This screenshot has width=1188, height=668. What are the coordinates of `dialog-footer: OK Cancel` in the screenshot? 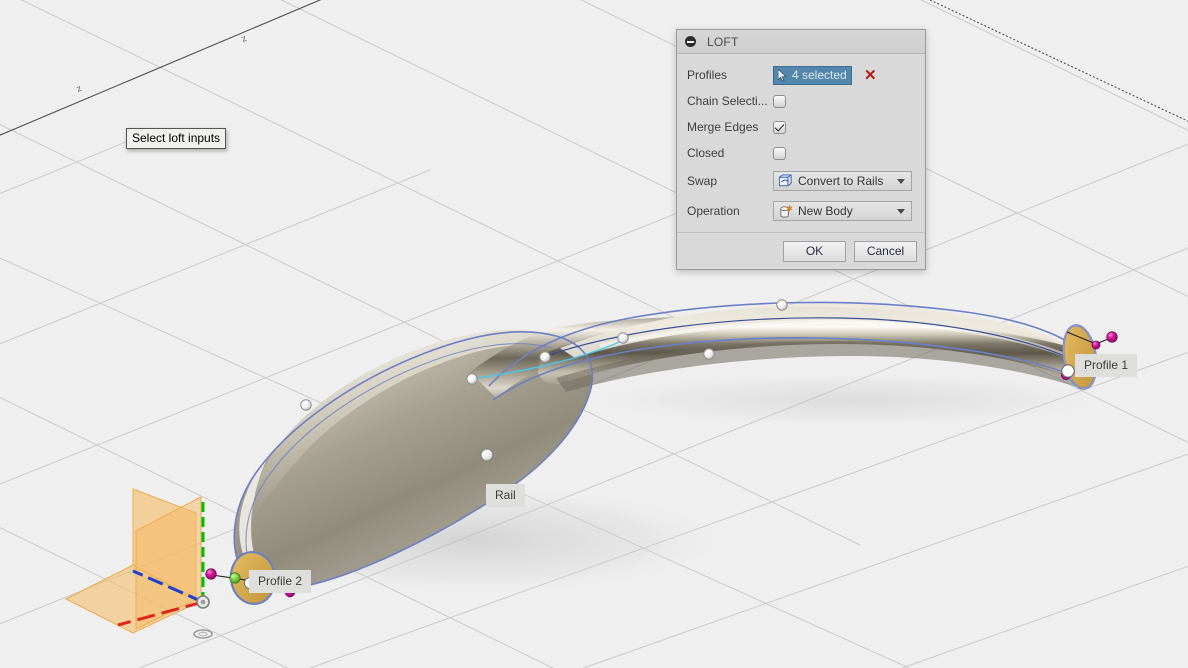 It's located at (801, 250).